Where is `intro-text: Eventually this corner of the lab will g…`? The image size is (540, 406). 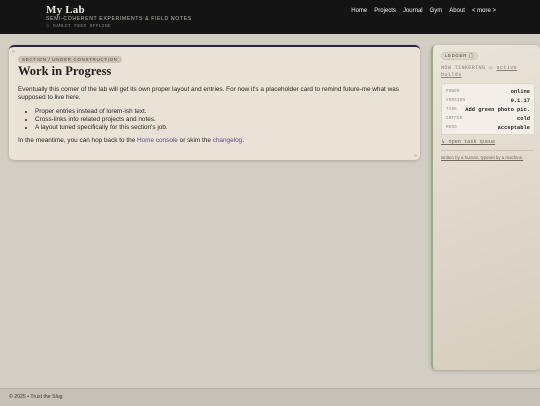 intro-text: Eventually this corner of the lab will g… is located at coordinates (208, 93).